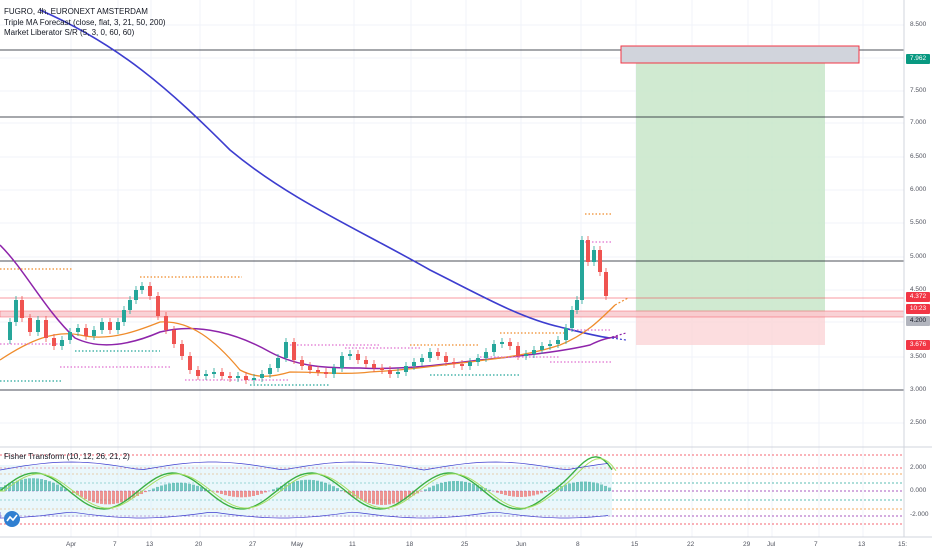 The height and width of the screenshot is (550, 932). What do you see at coordinates (352, 544) in the screenshot?
I see `time-axis-label: 11` at bounding box center [352, 544].